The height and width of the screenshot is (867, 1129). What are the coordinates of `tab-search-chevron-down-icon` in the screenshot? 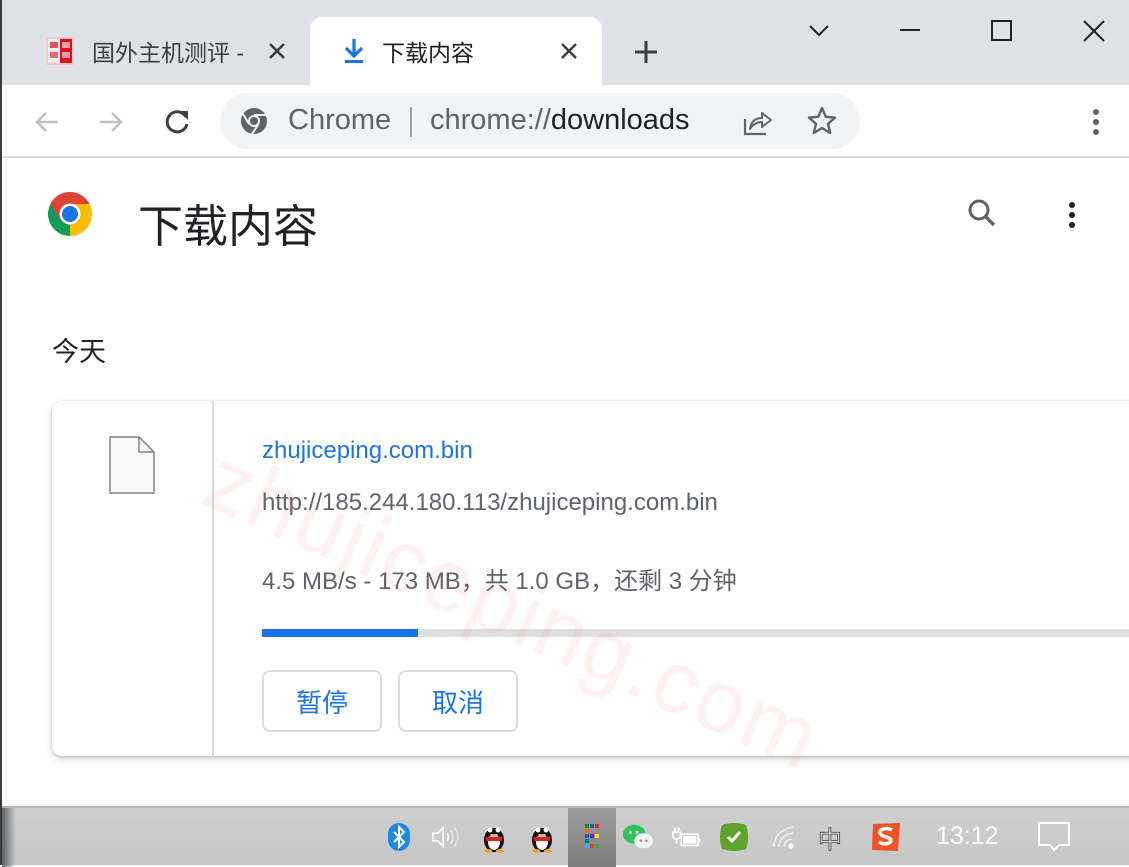 It's located at (819, 31).